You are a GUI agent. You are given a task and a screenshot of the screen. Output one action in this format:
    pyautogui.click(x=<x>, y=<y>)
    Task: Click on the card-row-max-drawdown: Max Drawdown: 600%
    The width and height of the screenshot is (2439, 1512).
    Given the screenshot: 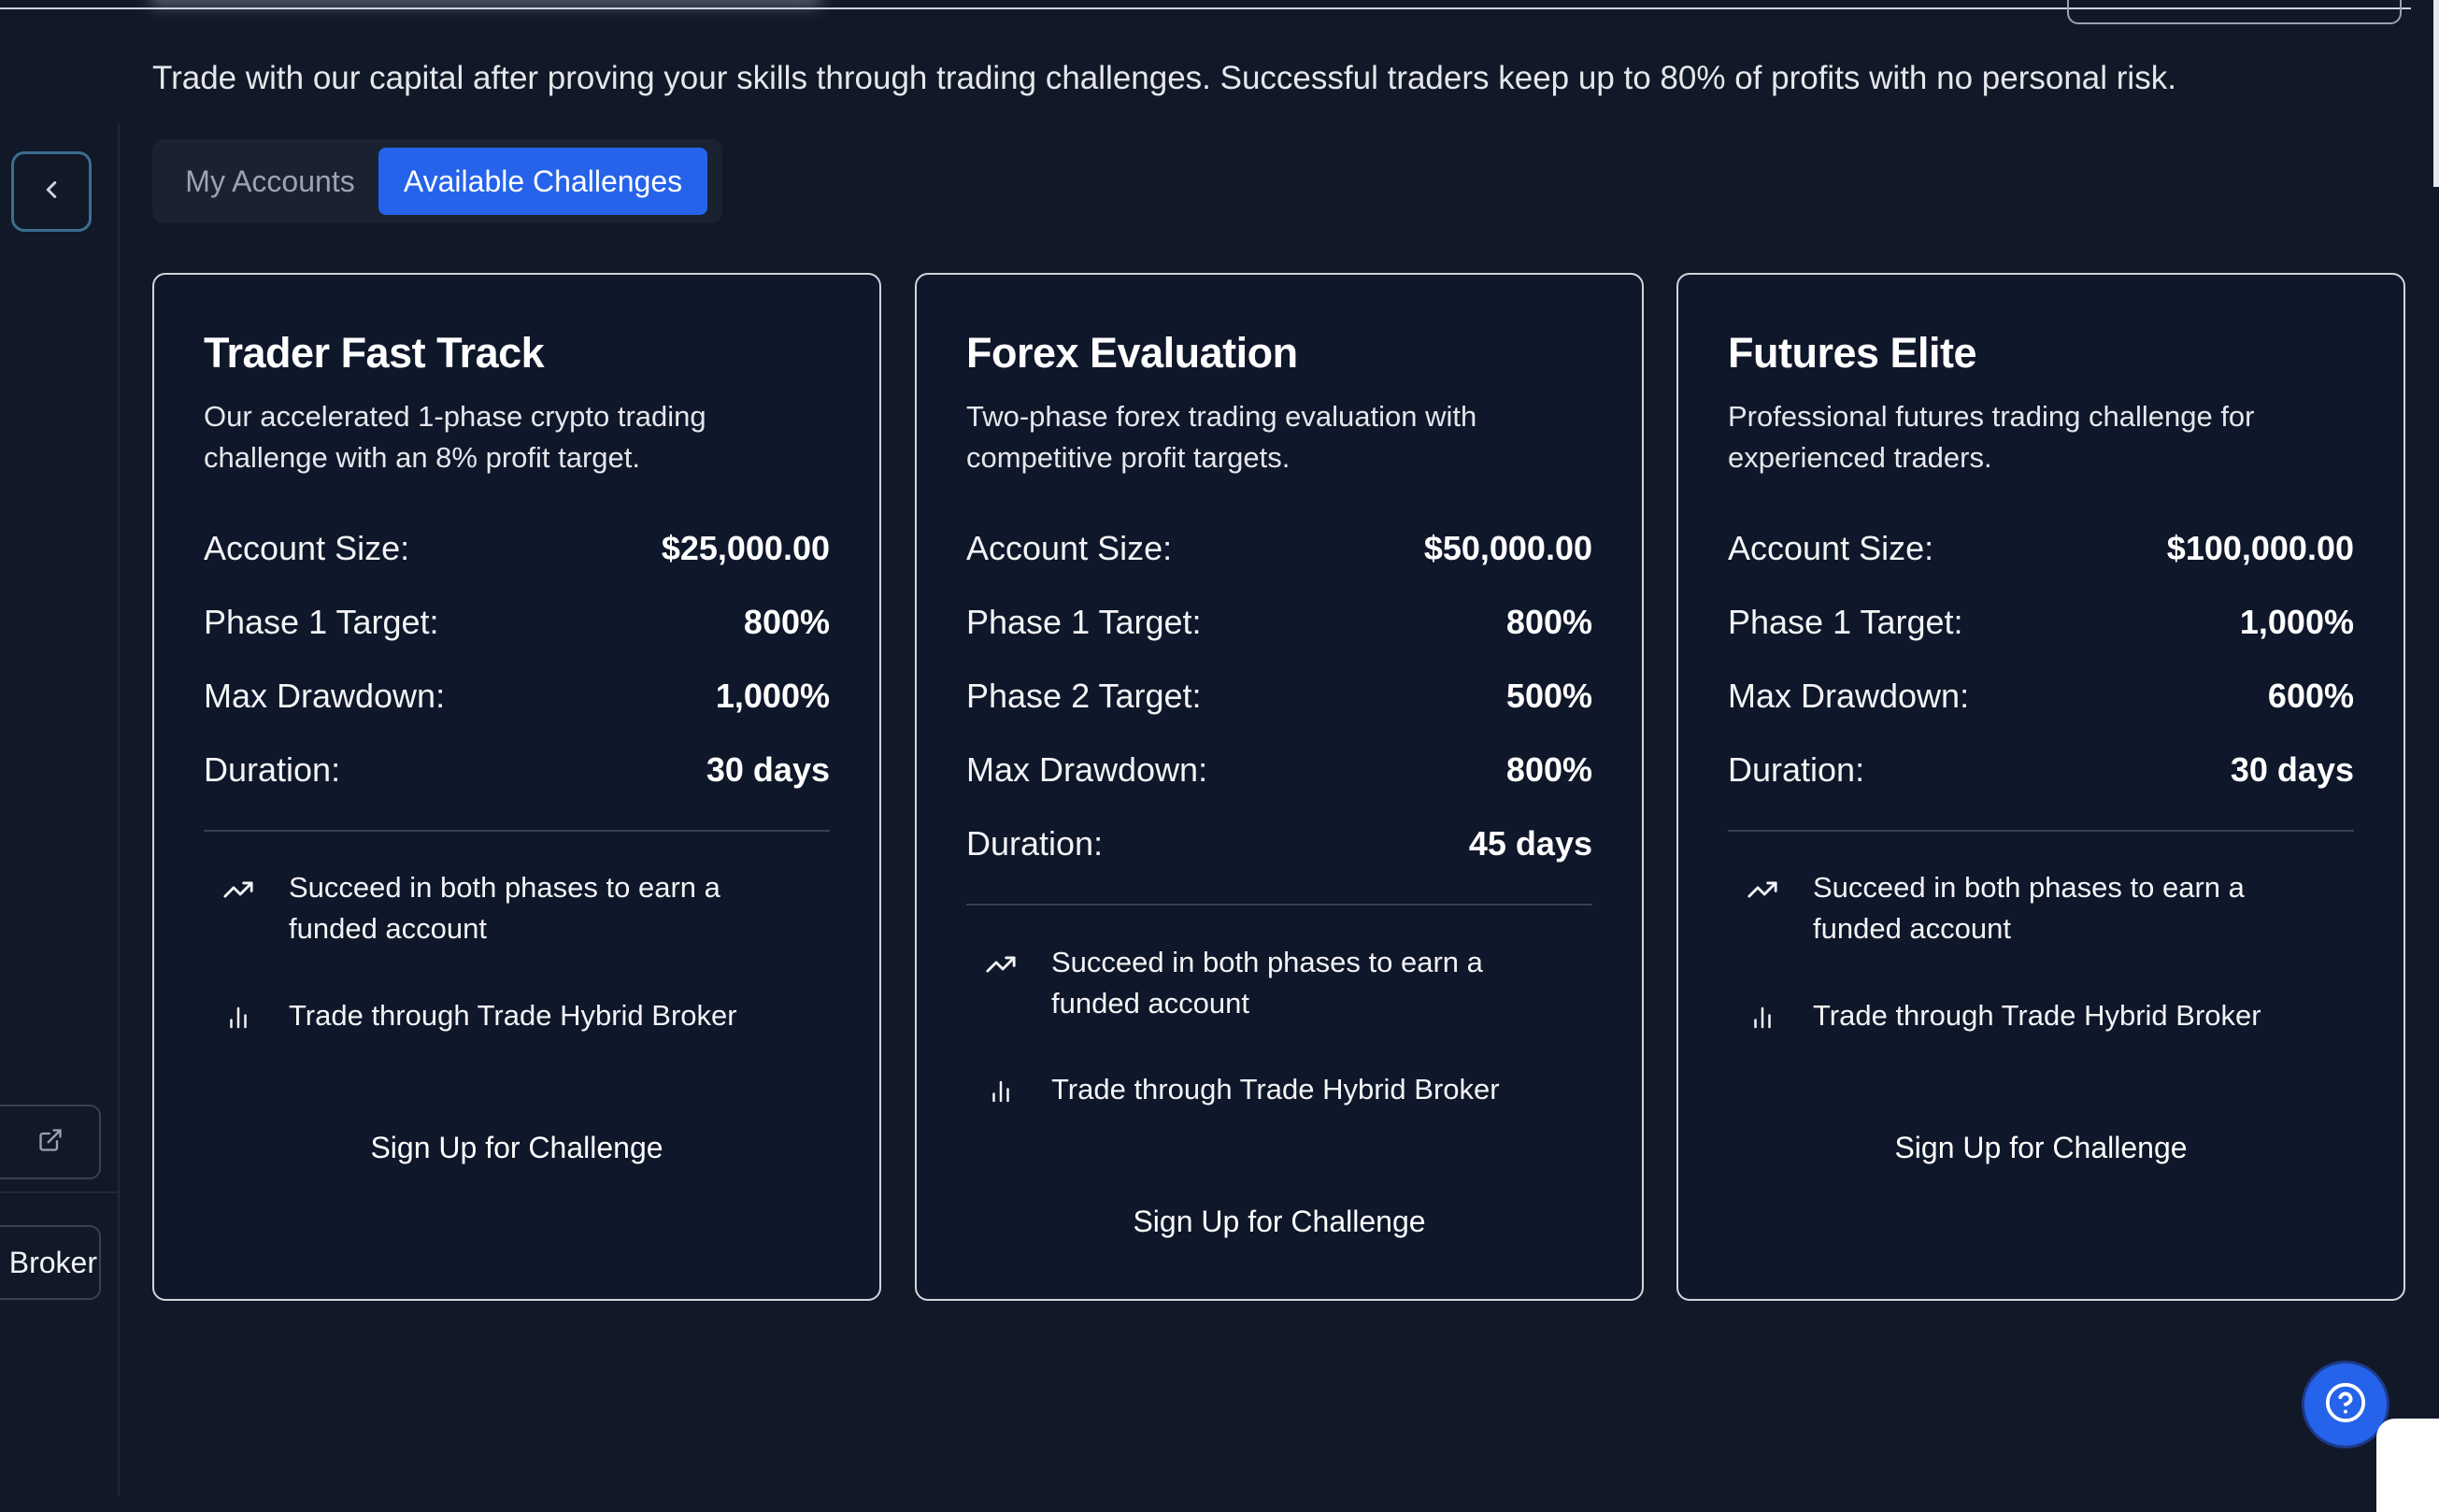 What is the action you would take?
    pyautogui.click(x=2041, y=696)
    